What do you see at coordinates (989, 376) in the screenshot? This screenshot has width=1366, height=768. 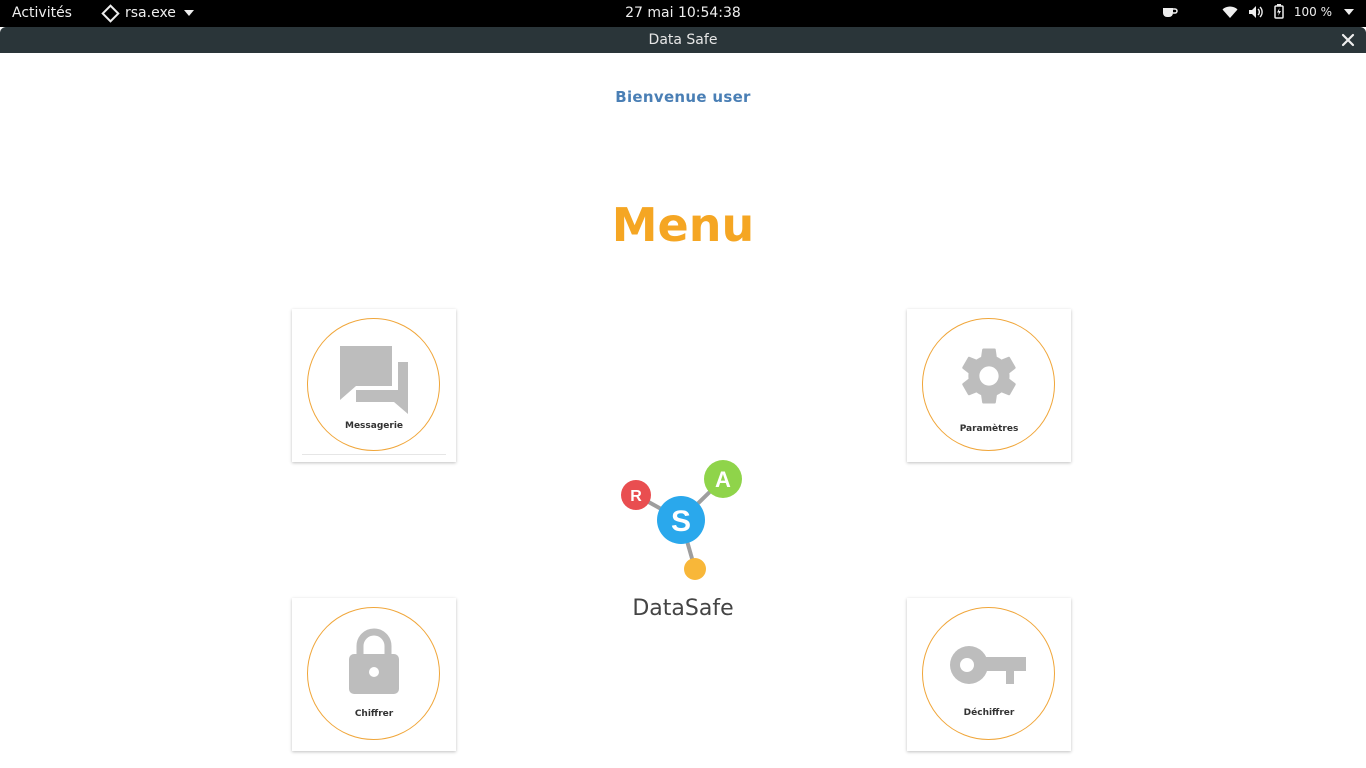 I see `gear-icon` at bounding box center [989, 376].